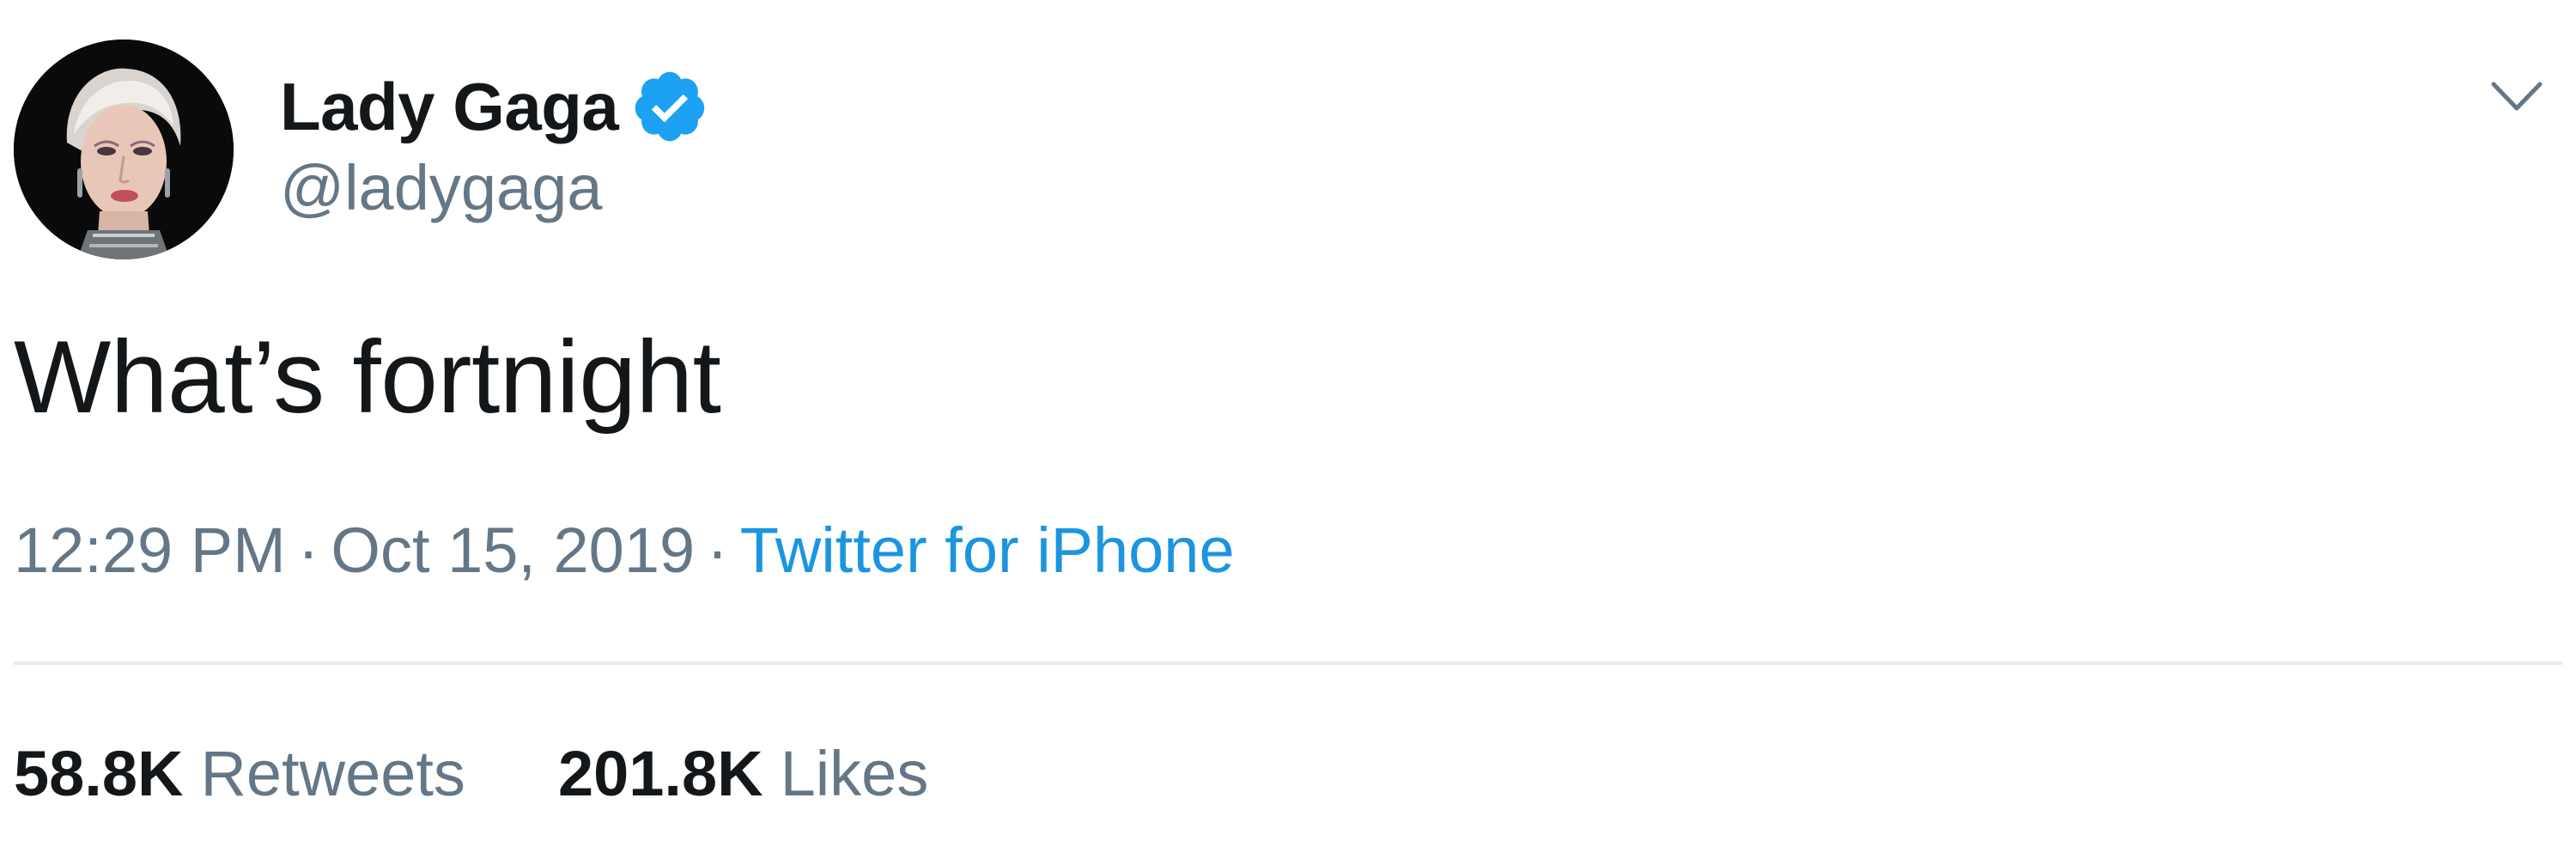 This screenshot has width=2576, height=859. I want to click on tweet-meta: 12:29 PM · Oct 15, 2019 · Twitter for iPhone, so click(625, 550).